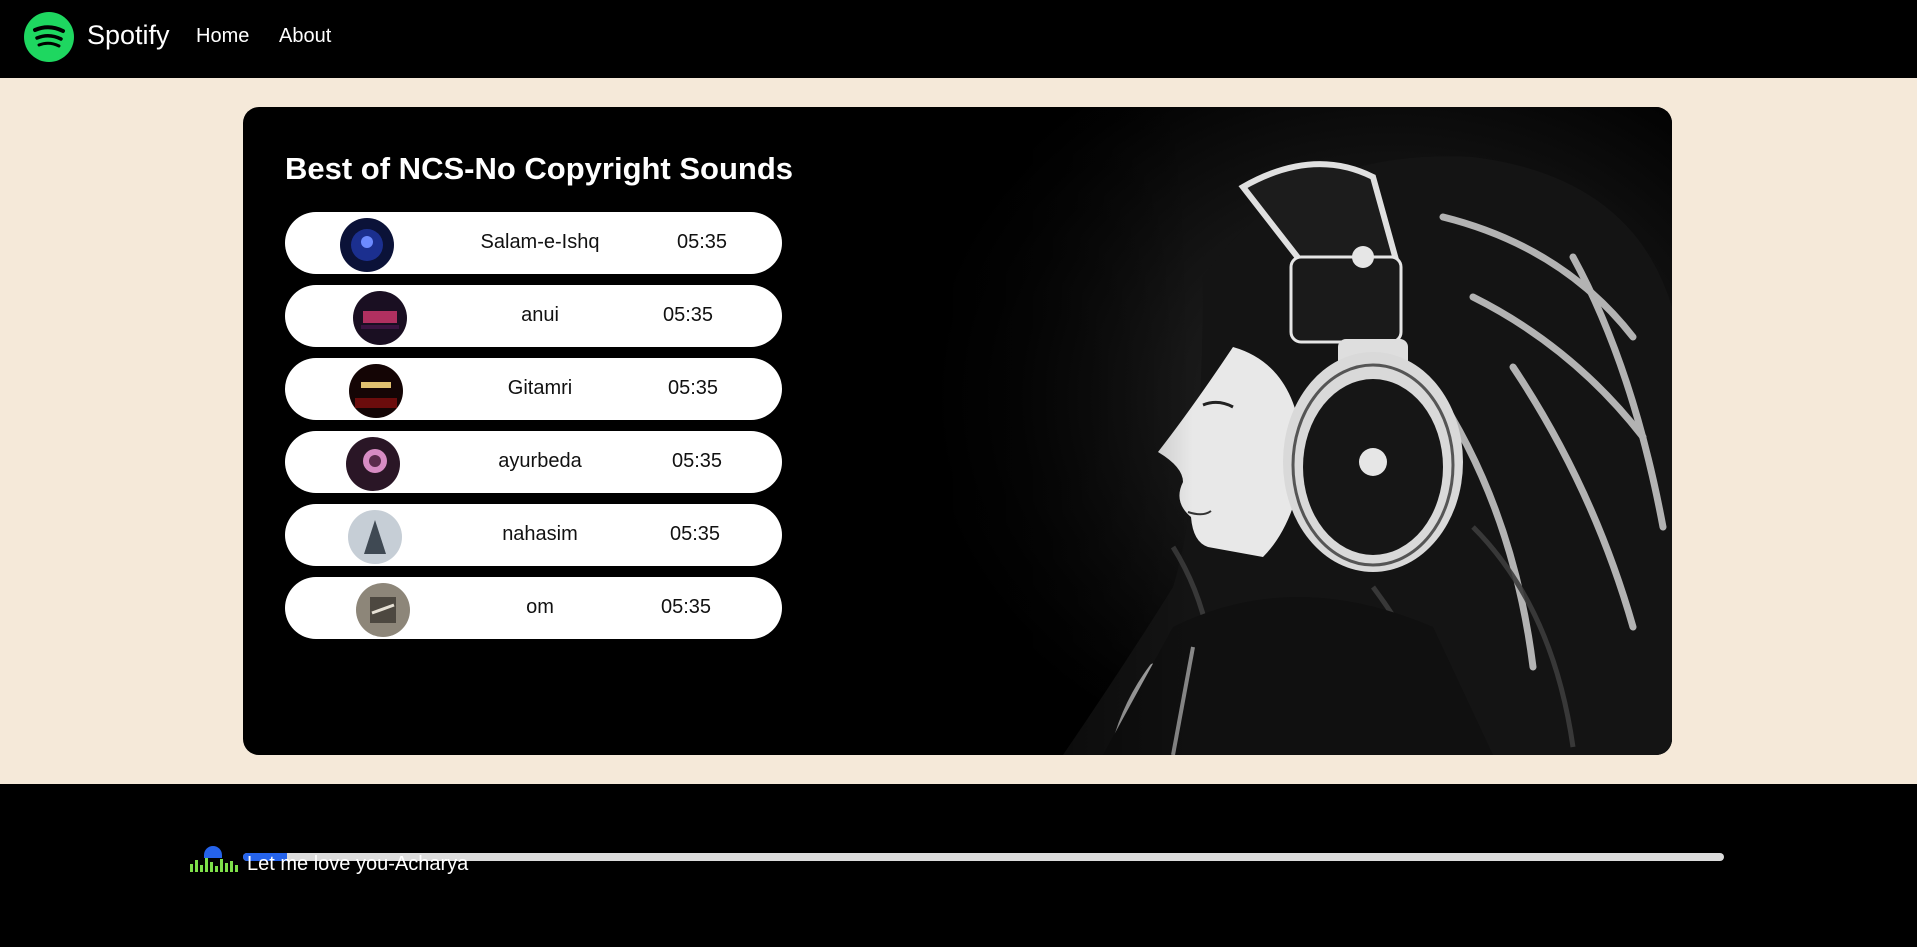  Describe the element at coordinates (540, 315) in the screenshot. I see `song-name: anui` at that location.